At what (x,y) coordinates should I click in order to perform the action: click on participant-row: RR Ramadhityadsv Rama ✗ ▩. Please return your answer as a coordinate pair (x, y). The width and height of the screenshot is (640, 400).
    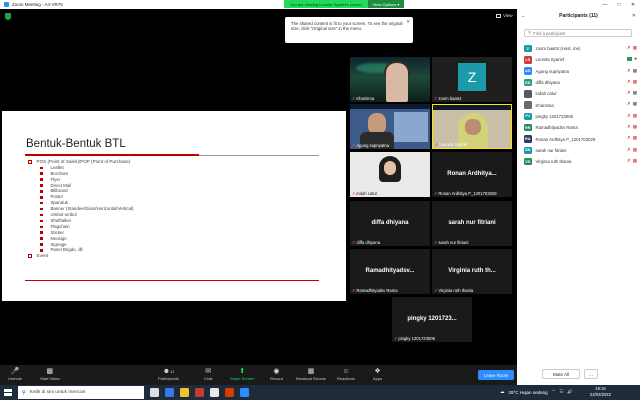
    Looking at the image, I should click on (580, 127).